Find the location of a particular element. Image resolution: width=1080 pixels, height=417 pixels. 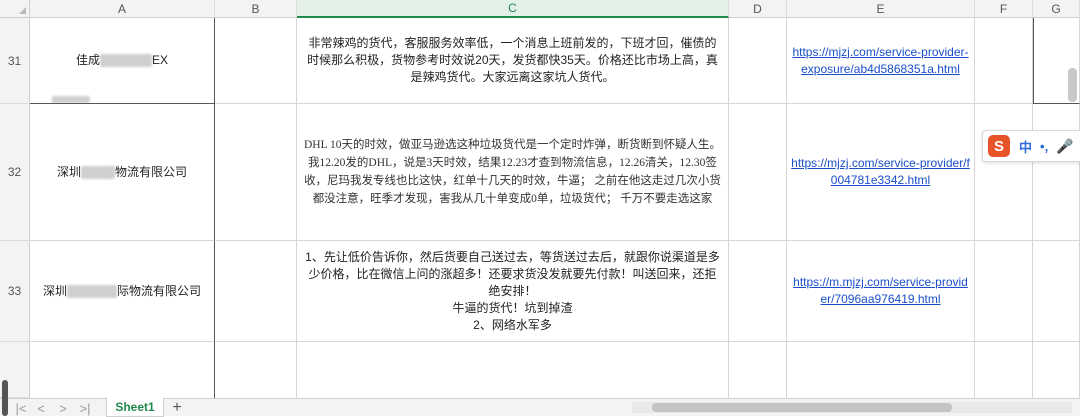

company-name: 深圳 际物流有限公司 is located at coordinates (122, 291).